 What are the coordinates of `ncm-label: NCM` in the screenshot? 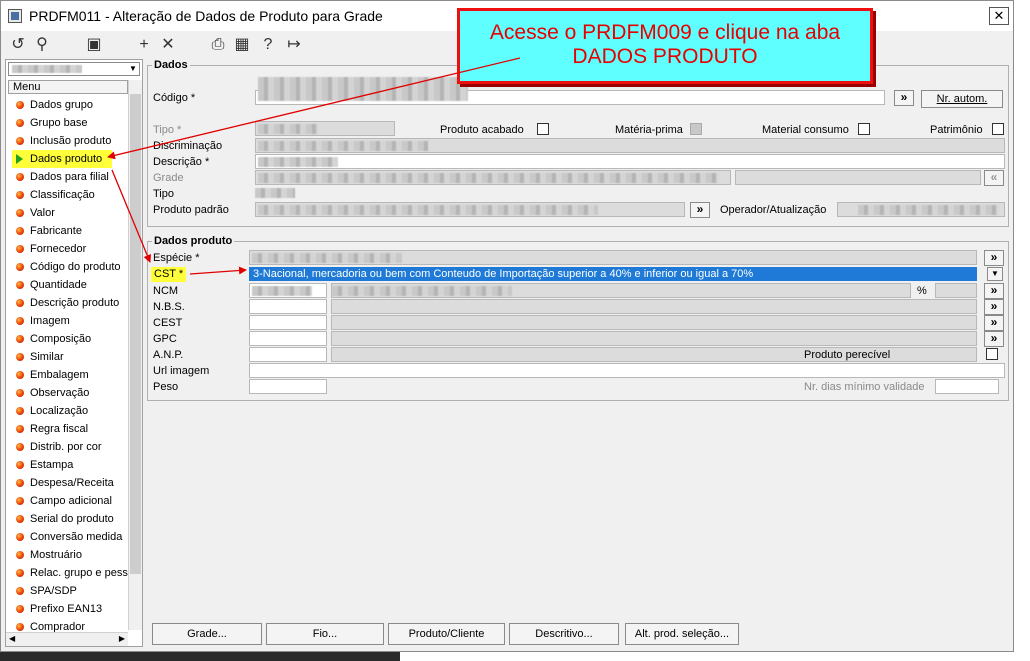 It's located at (166, 291).